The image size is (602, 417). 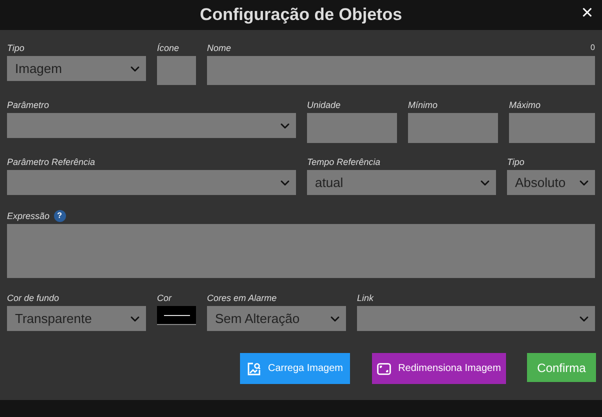 I want to click on field-label: Parâmetro, so click(x=28, y=105).